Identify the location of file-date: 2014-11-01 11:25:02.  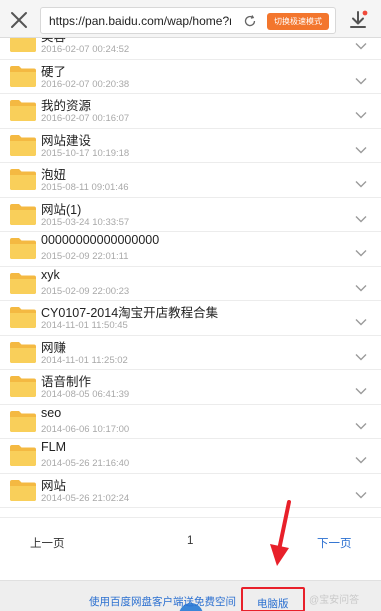
(84, 360).